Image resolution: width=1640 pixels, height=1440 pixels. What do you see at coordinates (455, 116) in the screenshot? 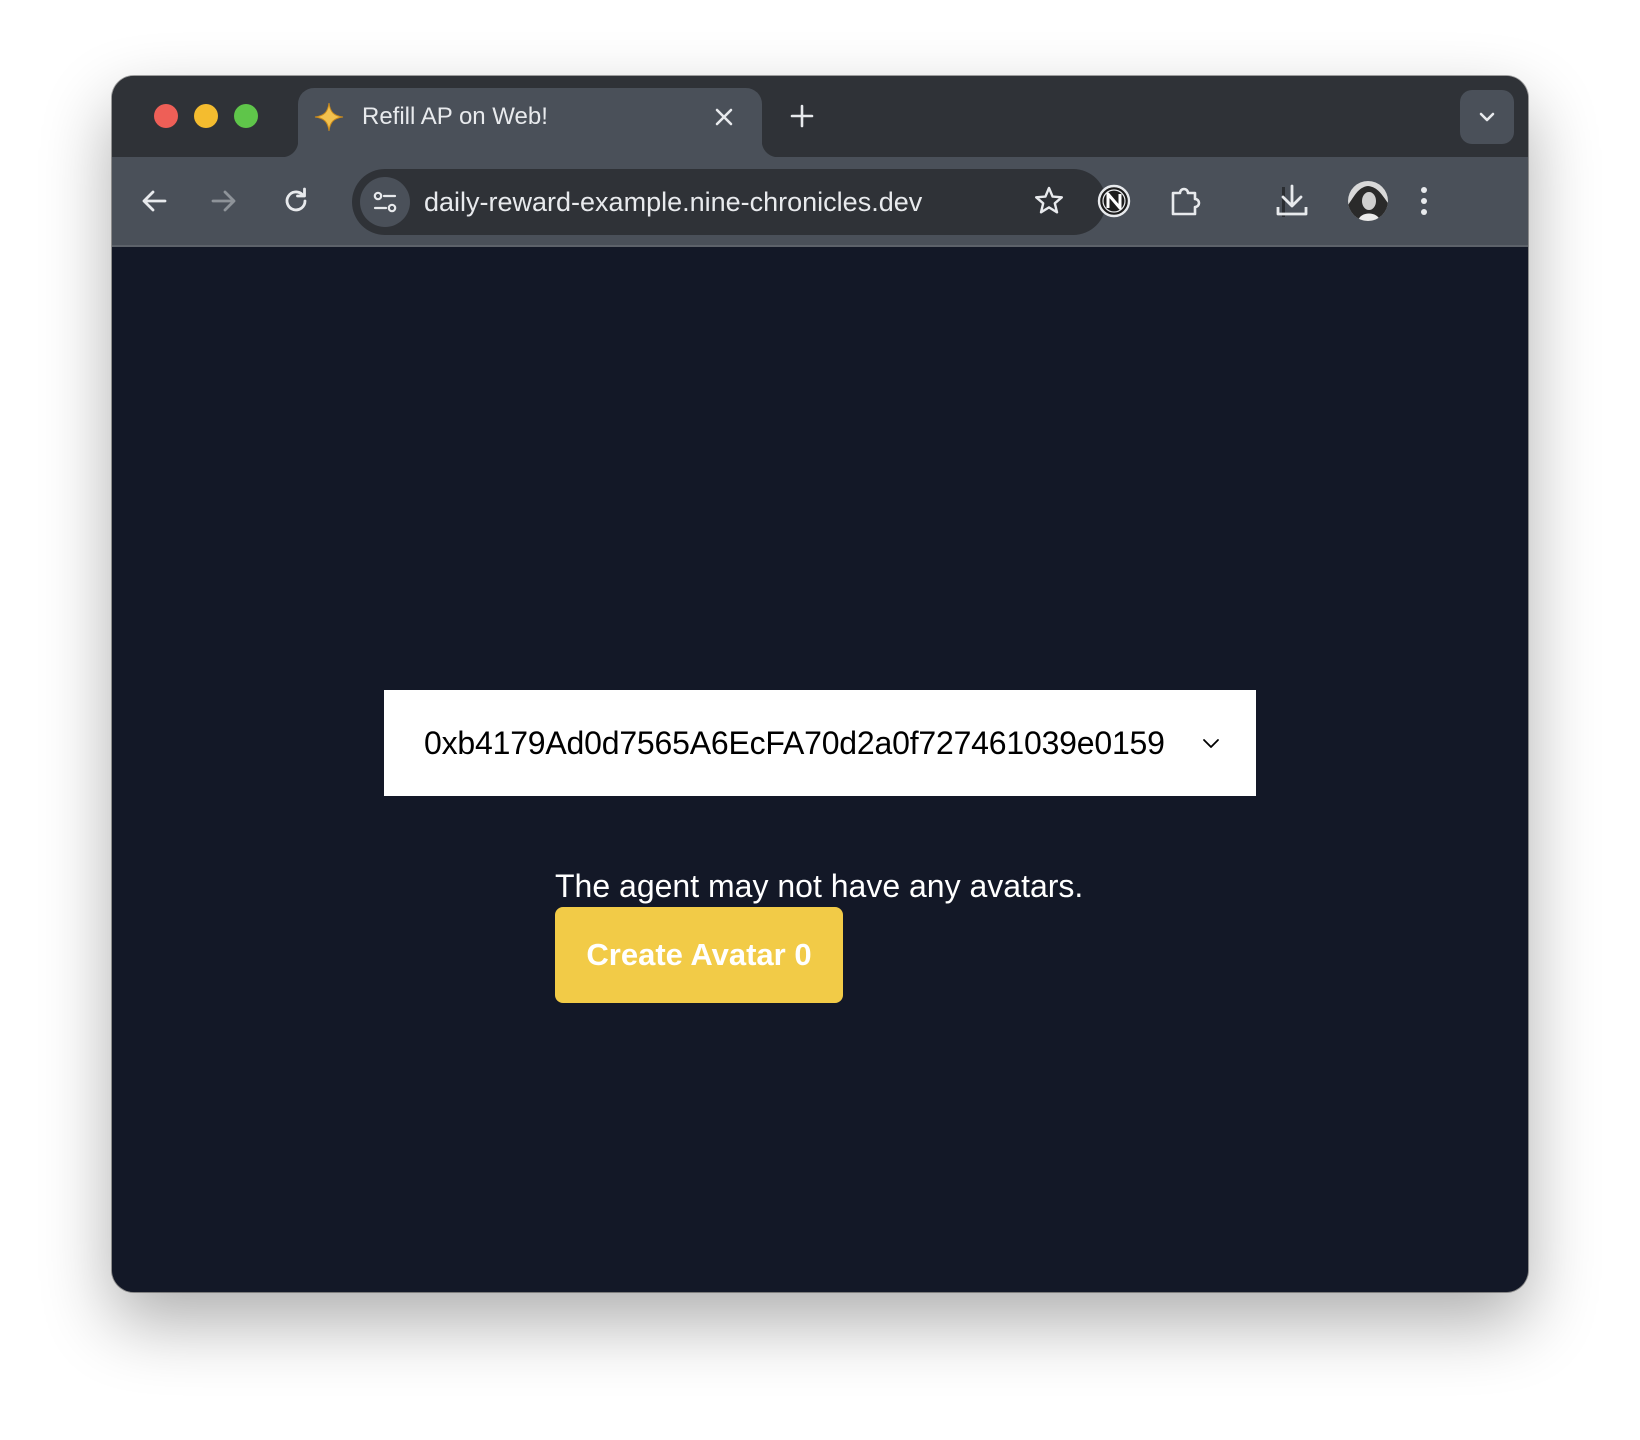
I see `tab-title: Refill AP on Web!` at bounding box center [455, 116].